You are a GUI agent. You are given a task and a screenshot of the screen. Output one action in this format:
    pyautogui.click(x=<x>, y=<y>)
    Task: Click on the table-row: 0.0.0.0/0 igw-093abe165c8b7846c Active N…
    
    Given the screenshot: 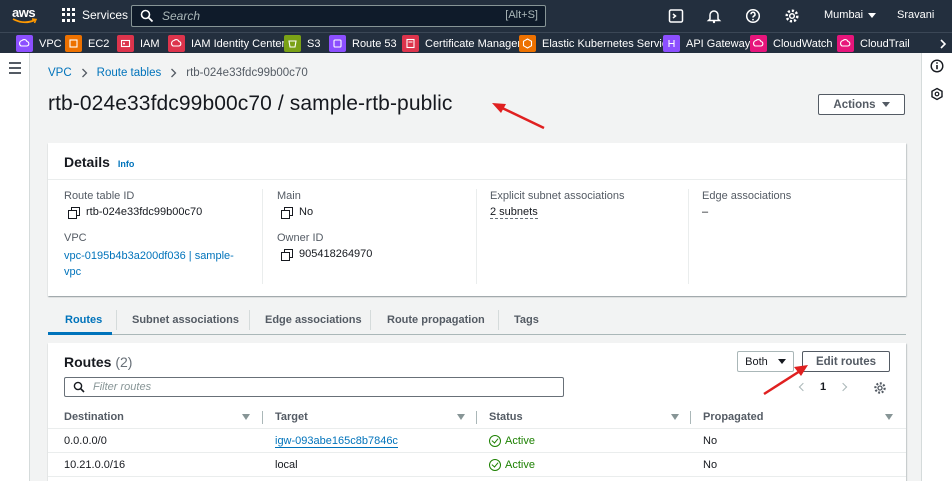 What is the action you would take?
    pyautogui.click(x=477, y=441)
    